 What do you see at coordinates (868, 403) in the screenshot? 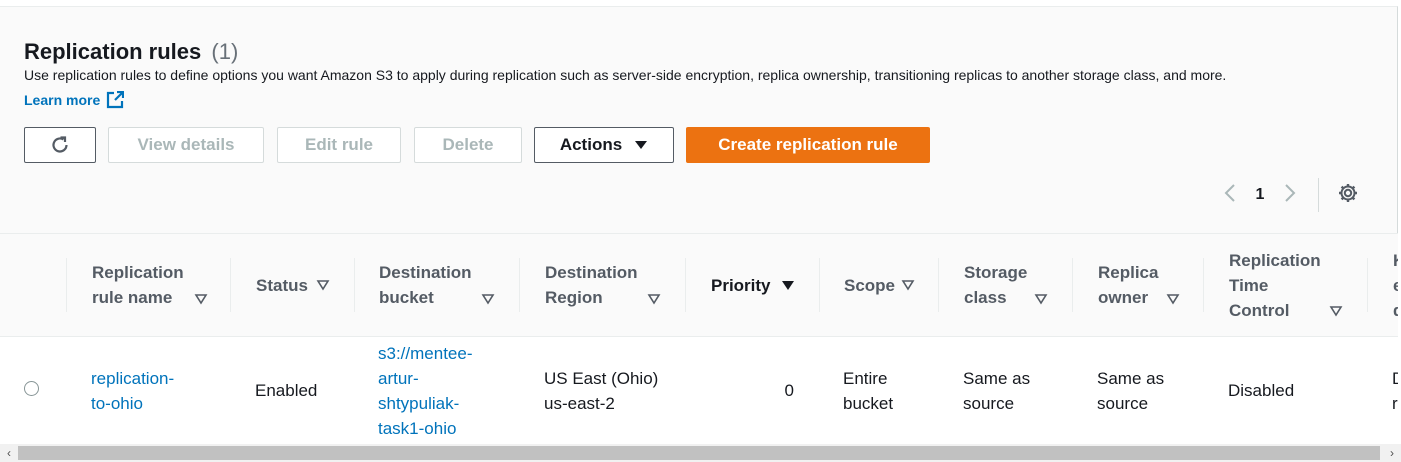
I see `cell-text: bucket` at bounding box center [868, 403].